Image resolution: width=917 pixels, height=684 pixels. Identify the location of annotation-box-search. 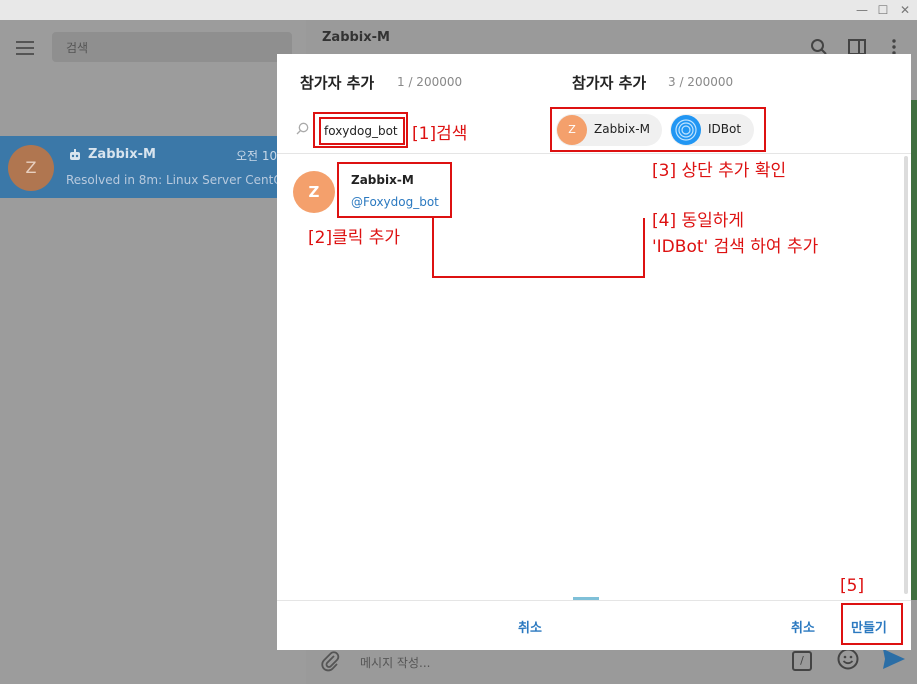
(360, 130).